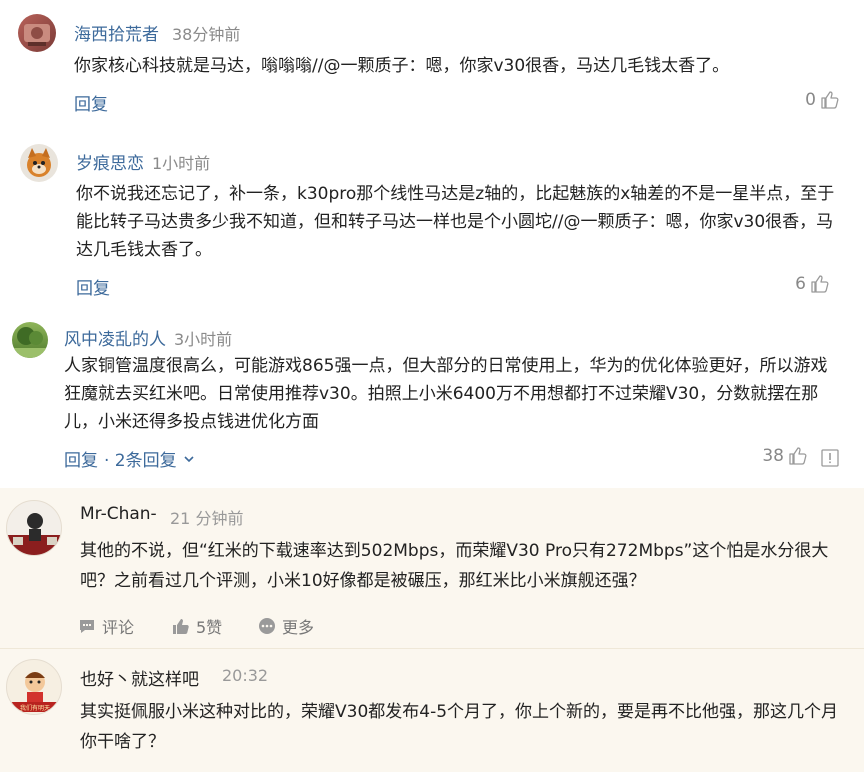  I want to click on comment-icon, so click(87, 626).